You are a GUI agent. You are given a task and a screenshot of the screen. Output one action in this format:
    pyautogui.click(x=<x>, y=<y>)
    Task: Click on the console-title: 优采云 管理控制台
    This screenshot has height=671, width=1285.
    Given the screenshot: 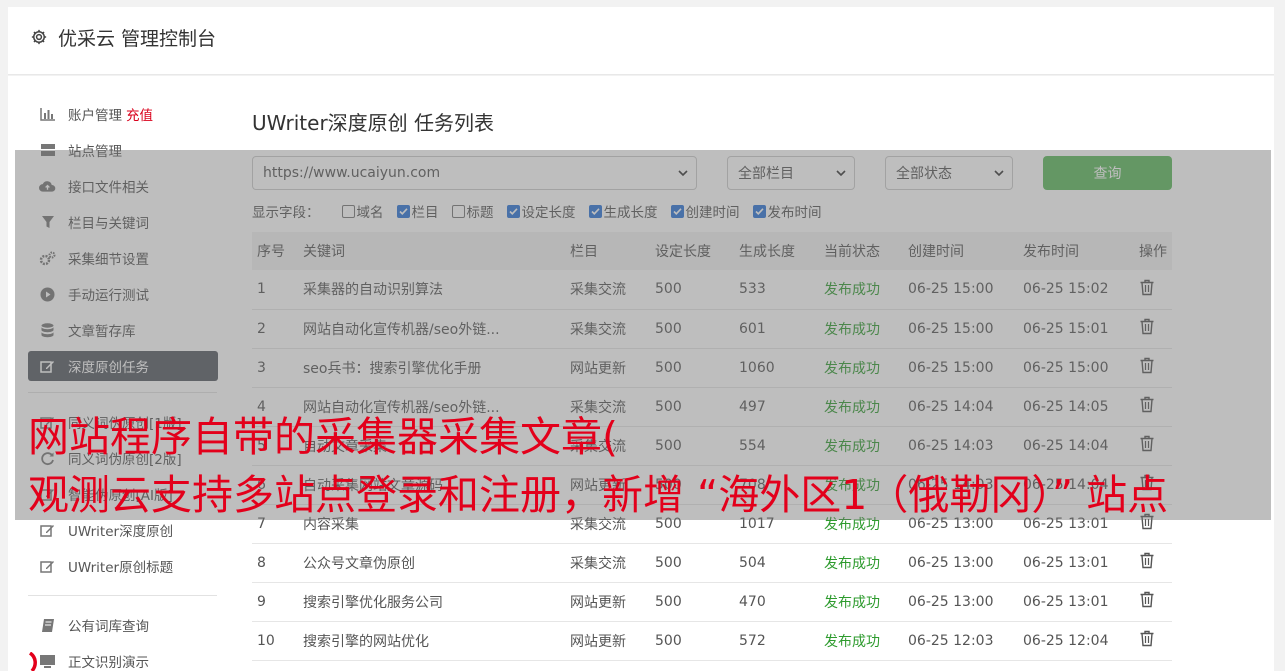 What is the action you would take?
    pyautogui.click(x=137, y=39)
    